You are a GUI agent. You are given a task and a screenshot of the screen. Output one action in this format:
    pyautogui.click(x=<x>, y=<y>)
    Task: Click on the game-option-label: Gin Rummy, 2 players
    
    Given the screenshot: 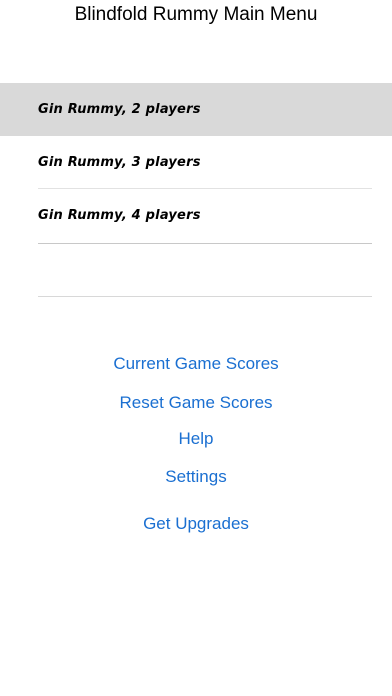 What is the action you would take?
    pyautogui.click(x=119, y=109)
    